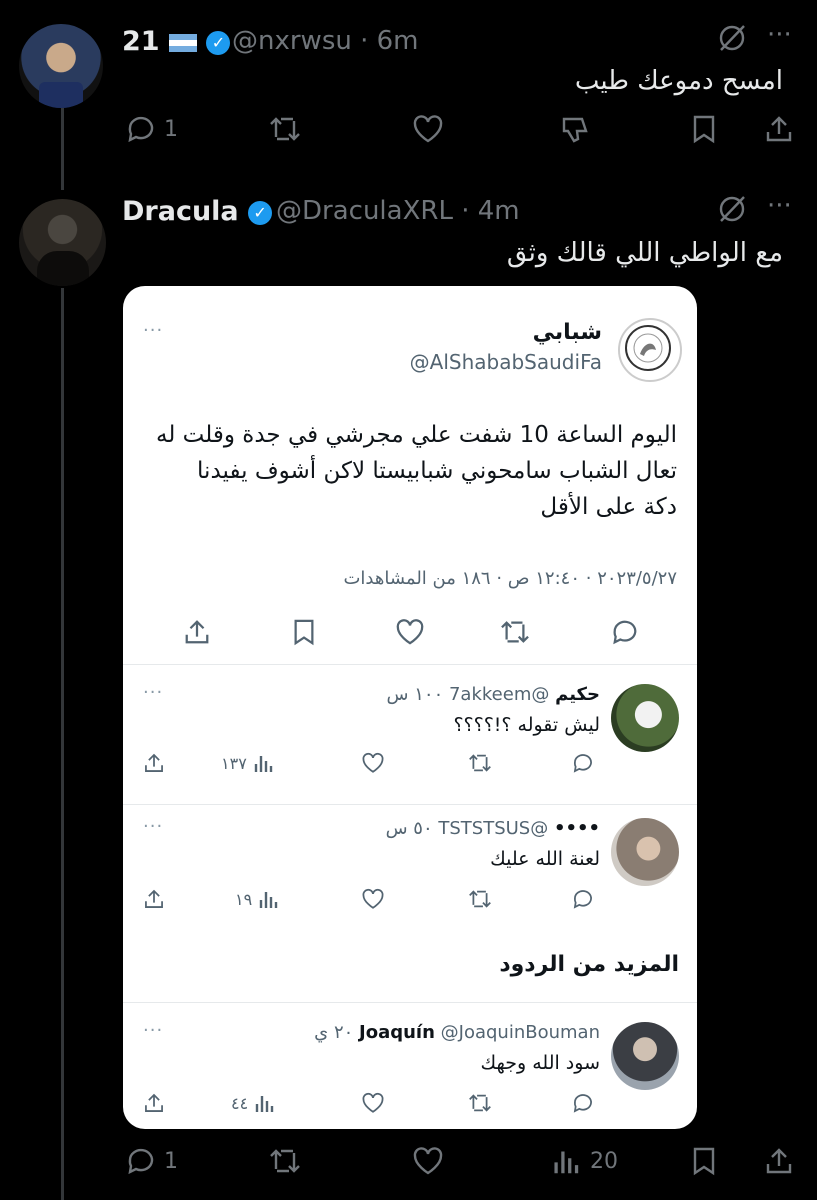 The image size is (817, 1200). Describe the element at coordinates (498, 211) in the screenshot. I see `timestamp: 4m` at that location.